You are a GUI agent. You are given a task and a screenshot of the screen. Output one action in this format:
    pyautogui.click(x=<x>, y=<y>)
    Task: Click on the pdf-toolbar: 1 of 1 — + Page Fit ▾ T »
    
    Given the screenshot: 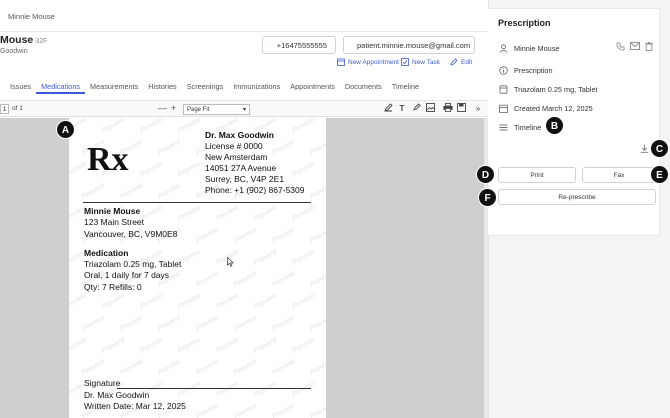 What is the action you would take?
    pyautogui.click(x=244, y=108)
    